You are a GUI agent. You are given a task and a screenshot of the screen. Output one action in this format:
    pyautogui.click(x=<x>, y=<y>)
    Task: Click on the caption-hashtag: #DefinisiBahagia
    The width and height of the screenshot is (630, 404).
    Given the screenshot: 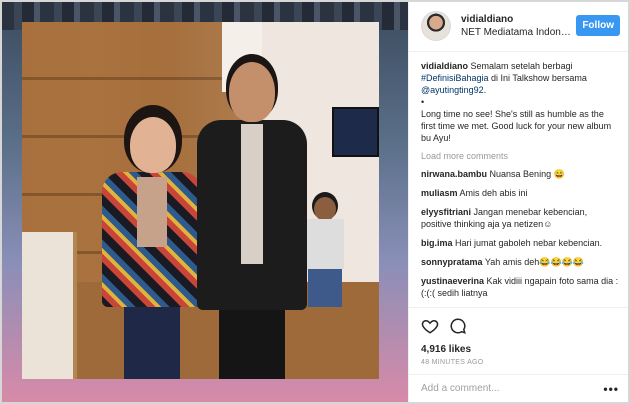 What is the action you would take?
    pyautogui.click(x=455, y=78)
    